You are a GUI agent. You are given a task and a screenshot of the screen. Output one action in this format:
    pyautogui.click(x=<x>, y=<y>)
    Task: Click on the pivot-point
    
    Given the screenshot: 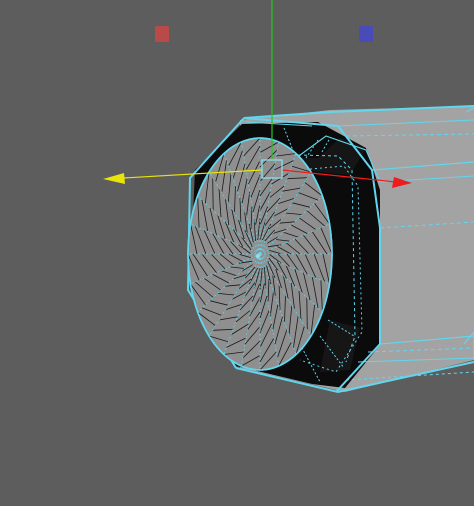 What is the action you would take?
    pyautogui.click(x=258, y=256)
    